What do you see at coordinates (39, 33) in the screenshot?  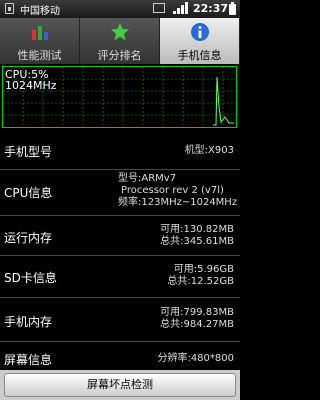 I see `bar-chart-icon` at bounding box center [39, 33].